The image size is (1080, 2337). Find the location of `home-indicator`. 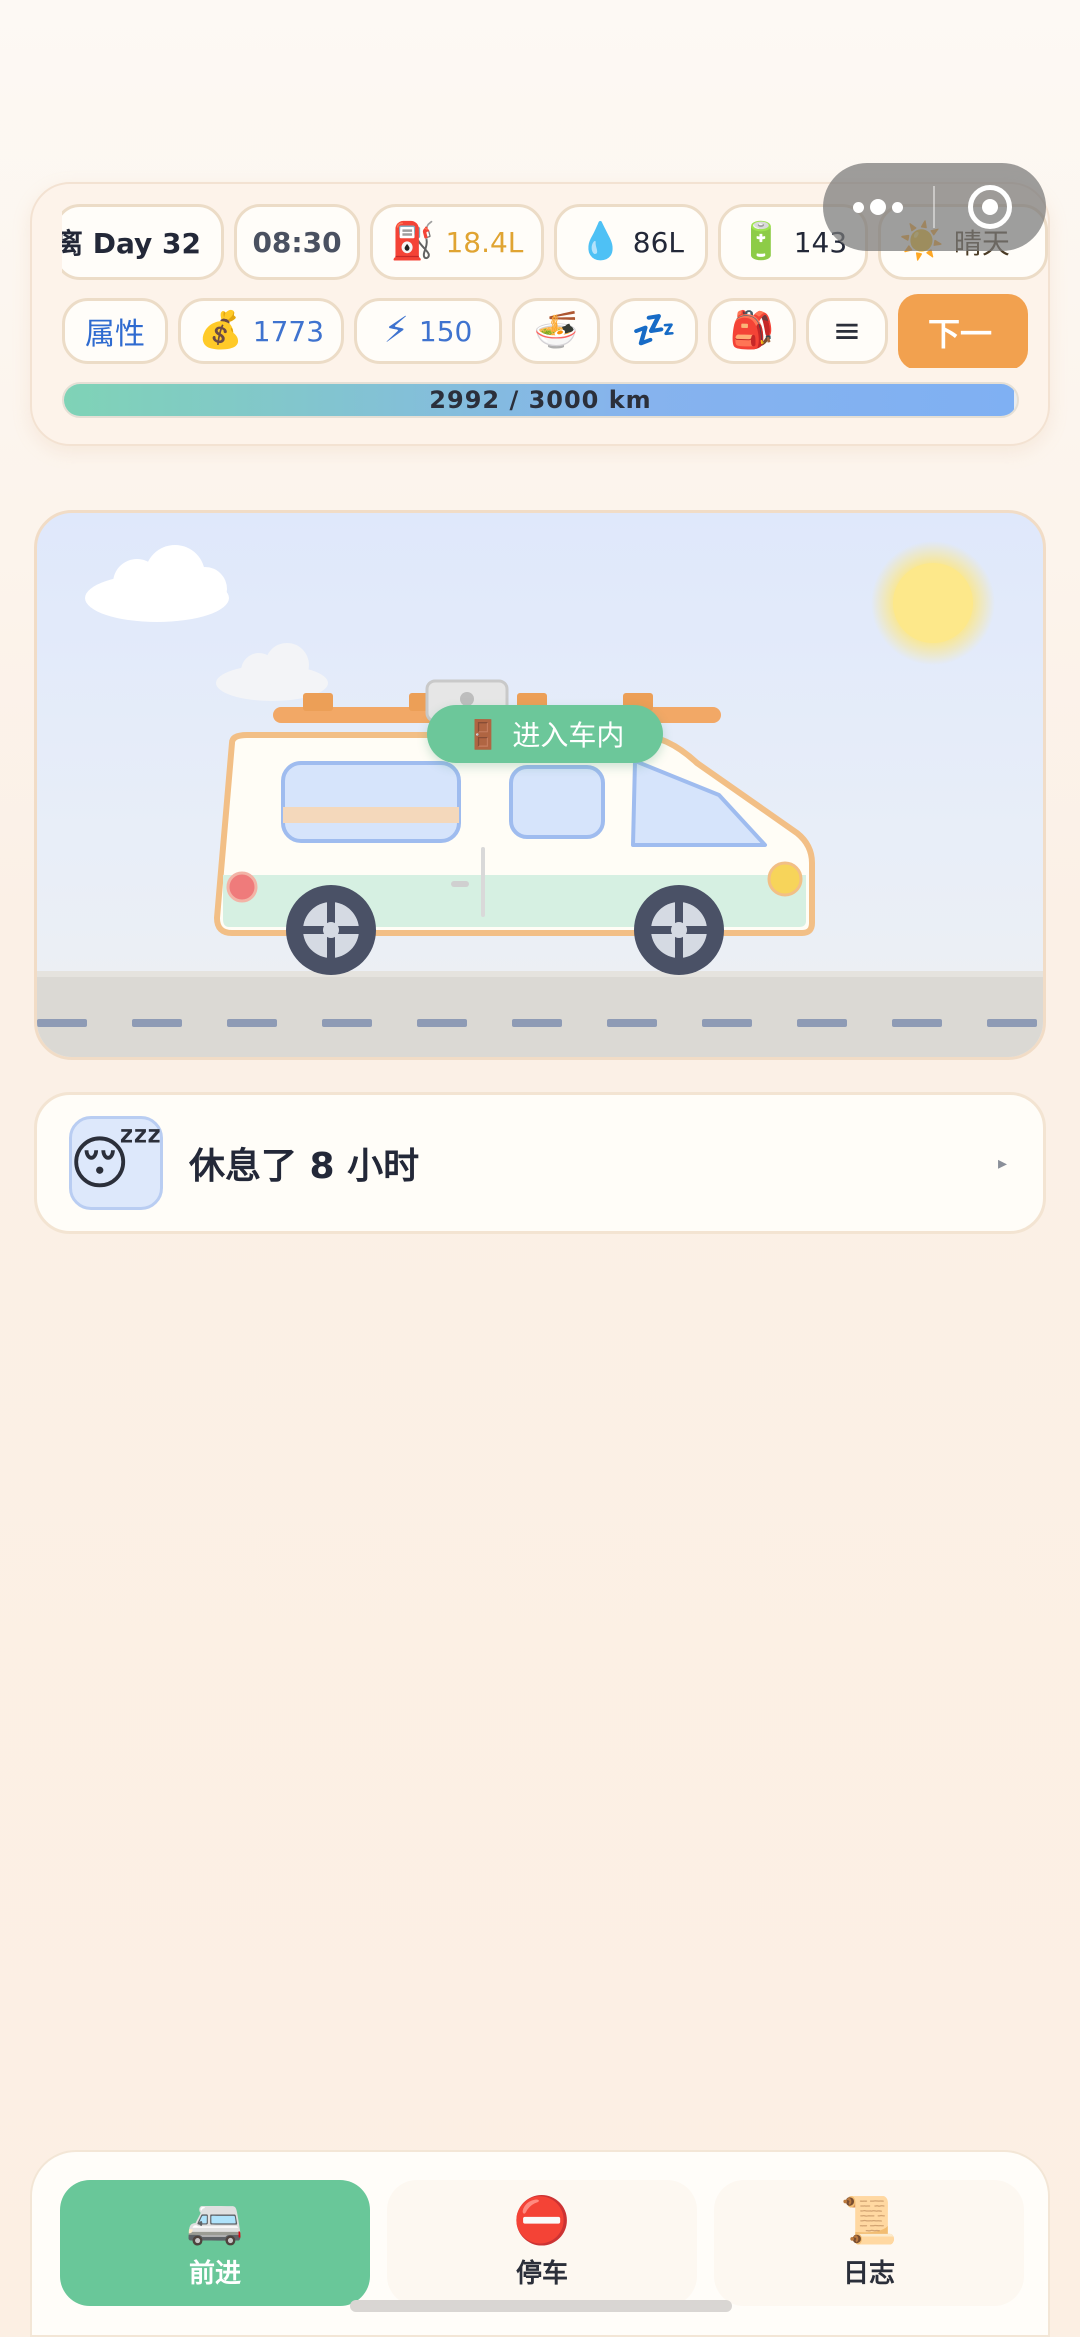

home-indicator is located at coordinates (541, 2306).